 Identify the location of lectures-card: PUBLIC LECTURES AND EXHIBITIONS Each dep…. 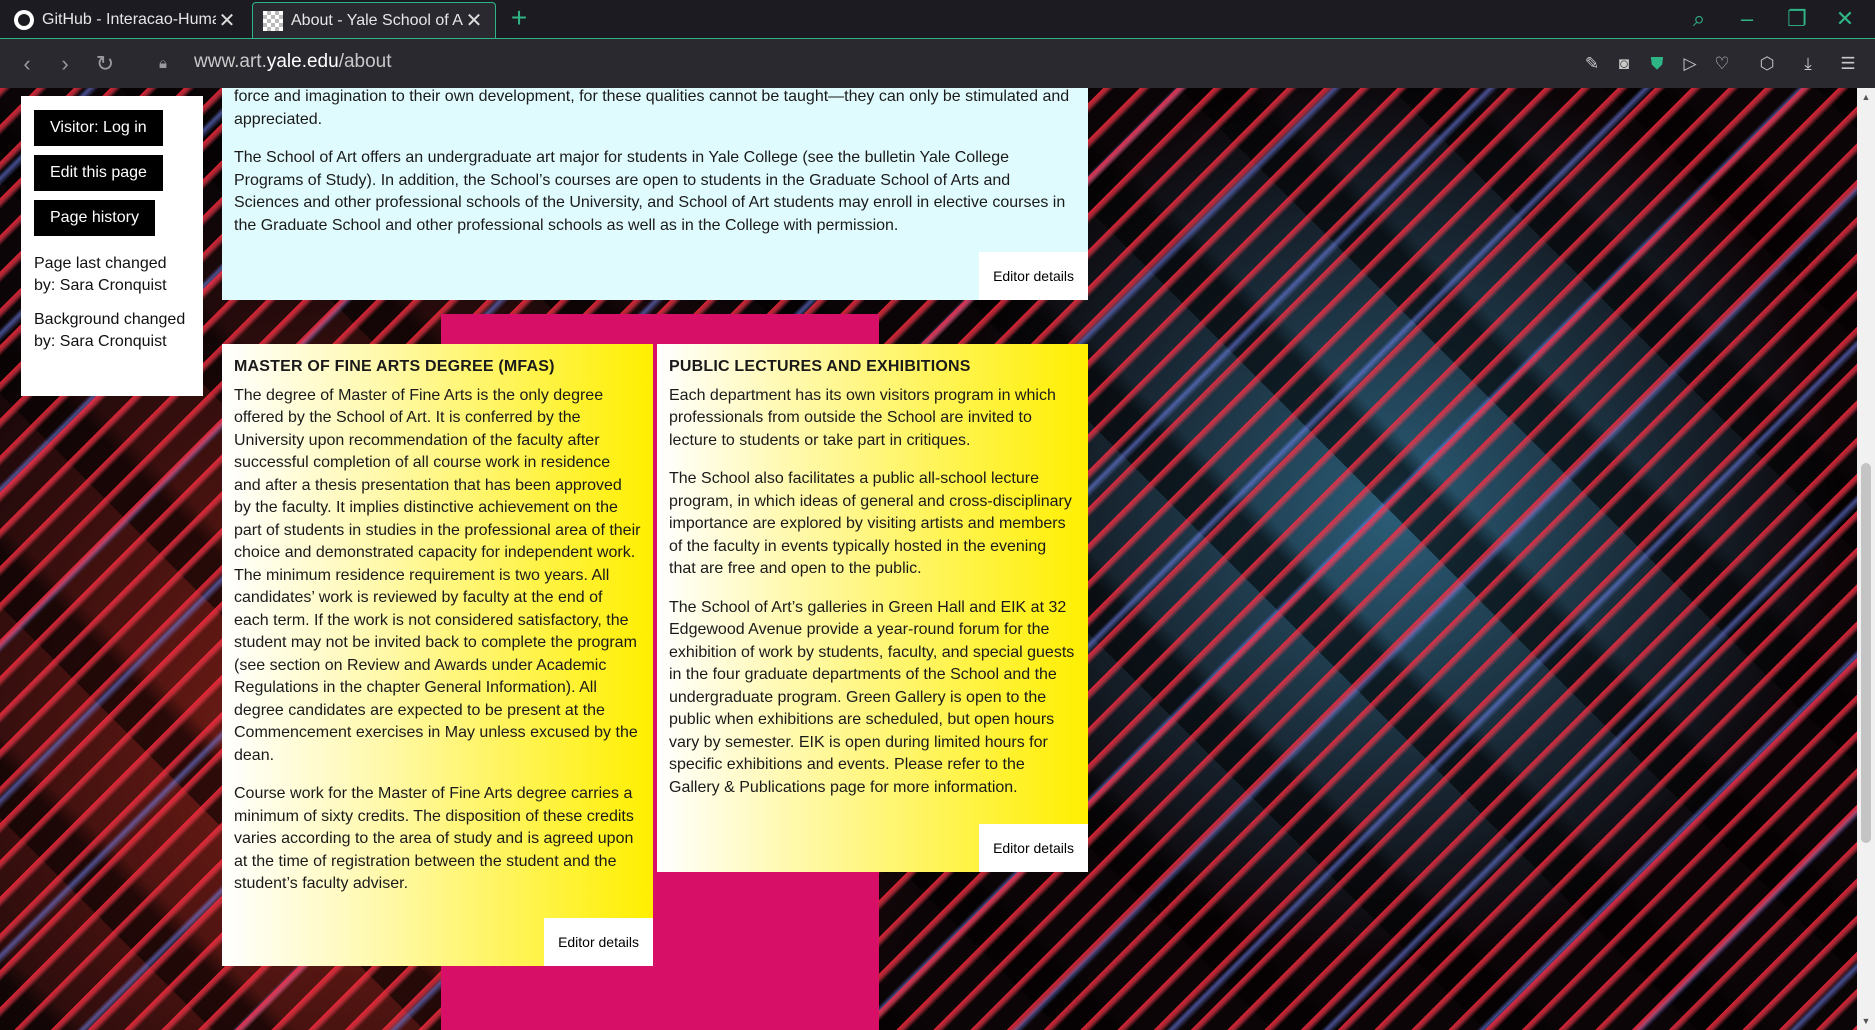
(872, 608).